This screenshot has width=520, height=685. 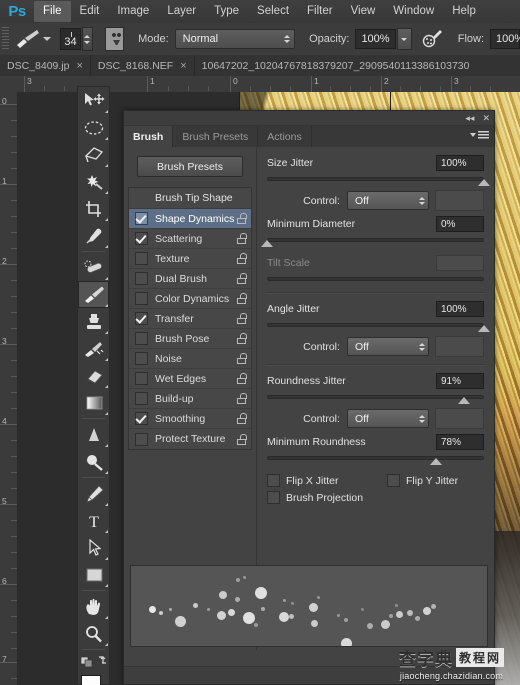 What do you see at coordinates (469, 118) in the screenshot?
I see `collapse-icon: ◂◂` at bounding box center [469, 118].